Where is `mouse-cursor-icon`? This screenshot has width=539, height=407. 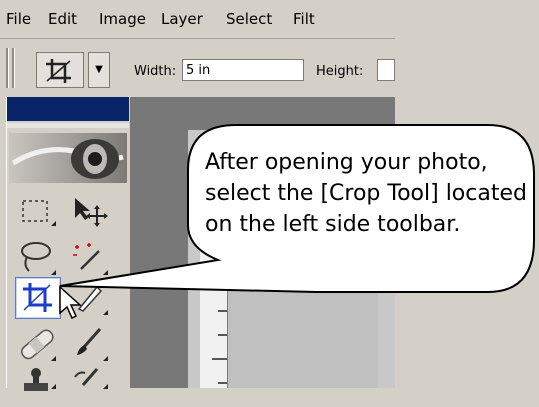 mouse-cursor-icon is located at coordinates (70, 302).